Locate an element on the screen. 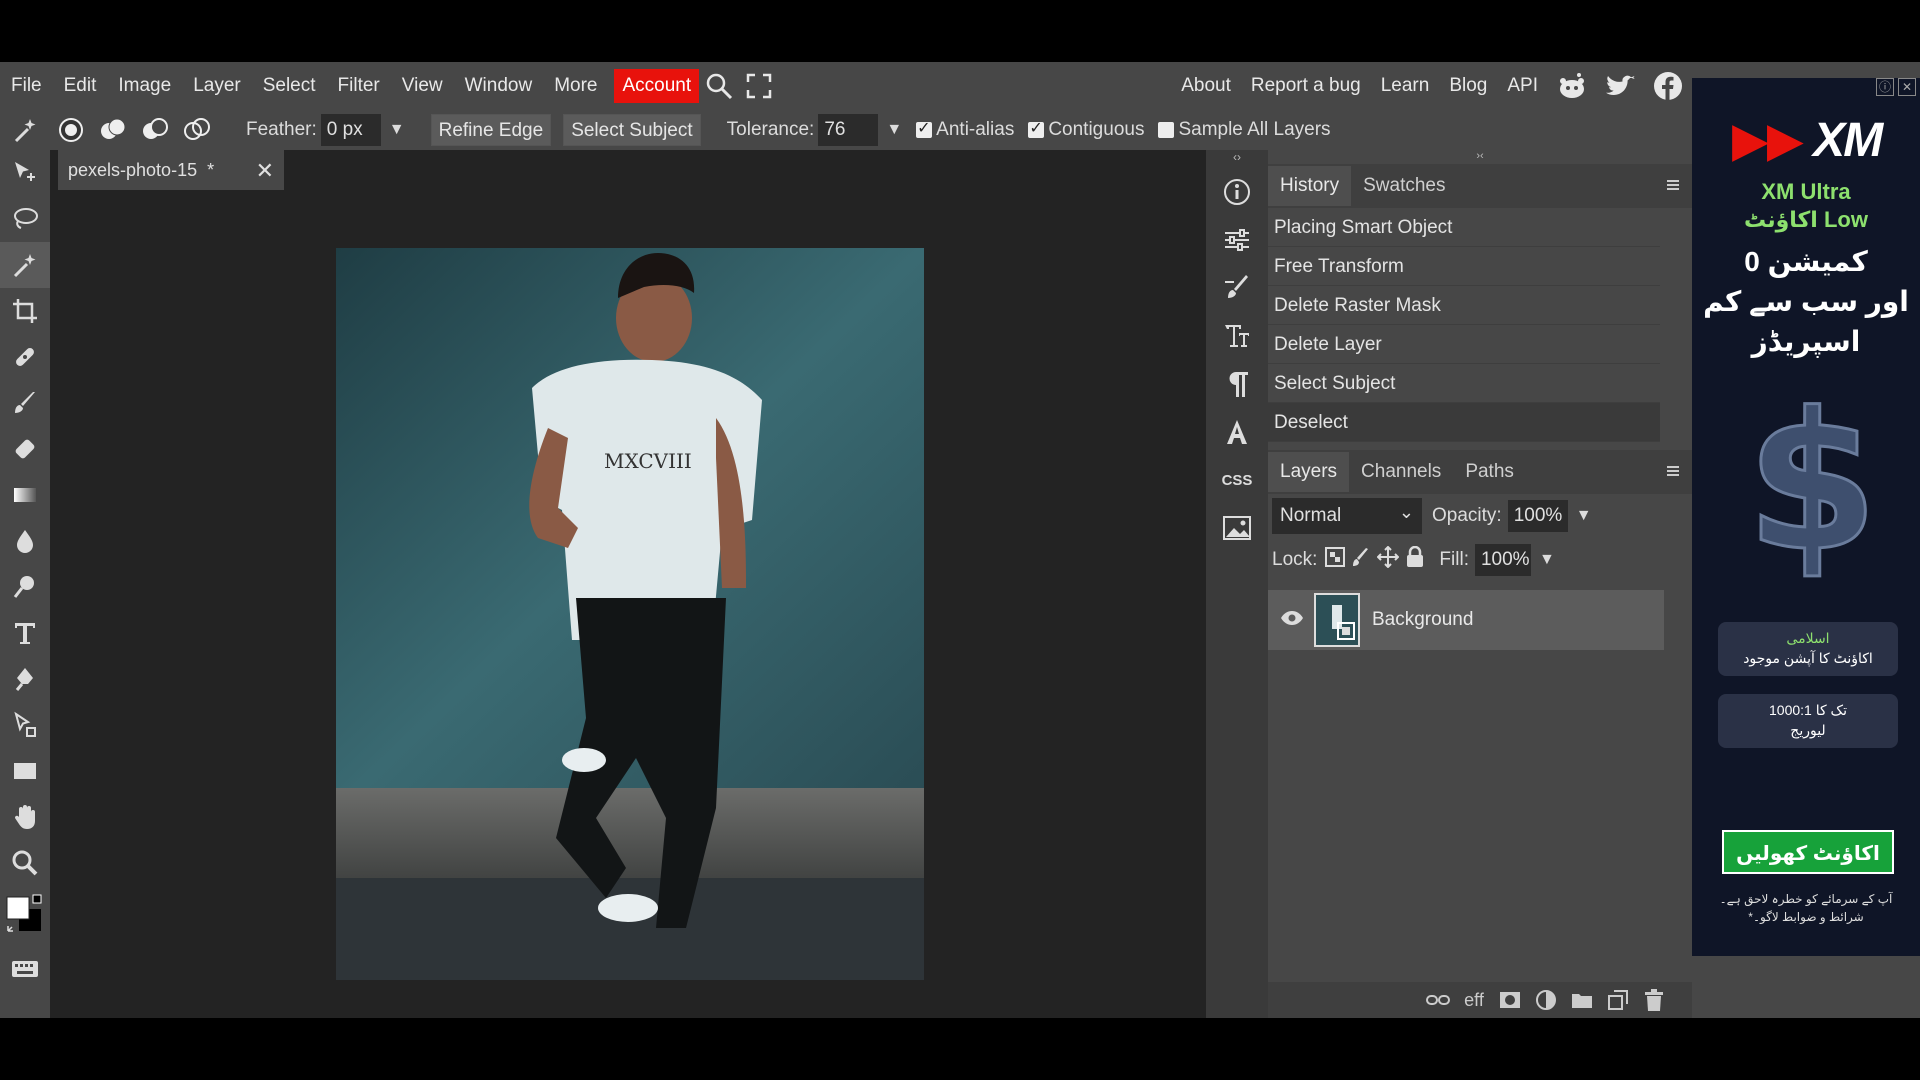 The image size is (1920, 1080). ad-choices: ⓘ ✕ is located at coordinates (1898, 89).